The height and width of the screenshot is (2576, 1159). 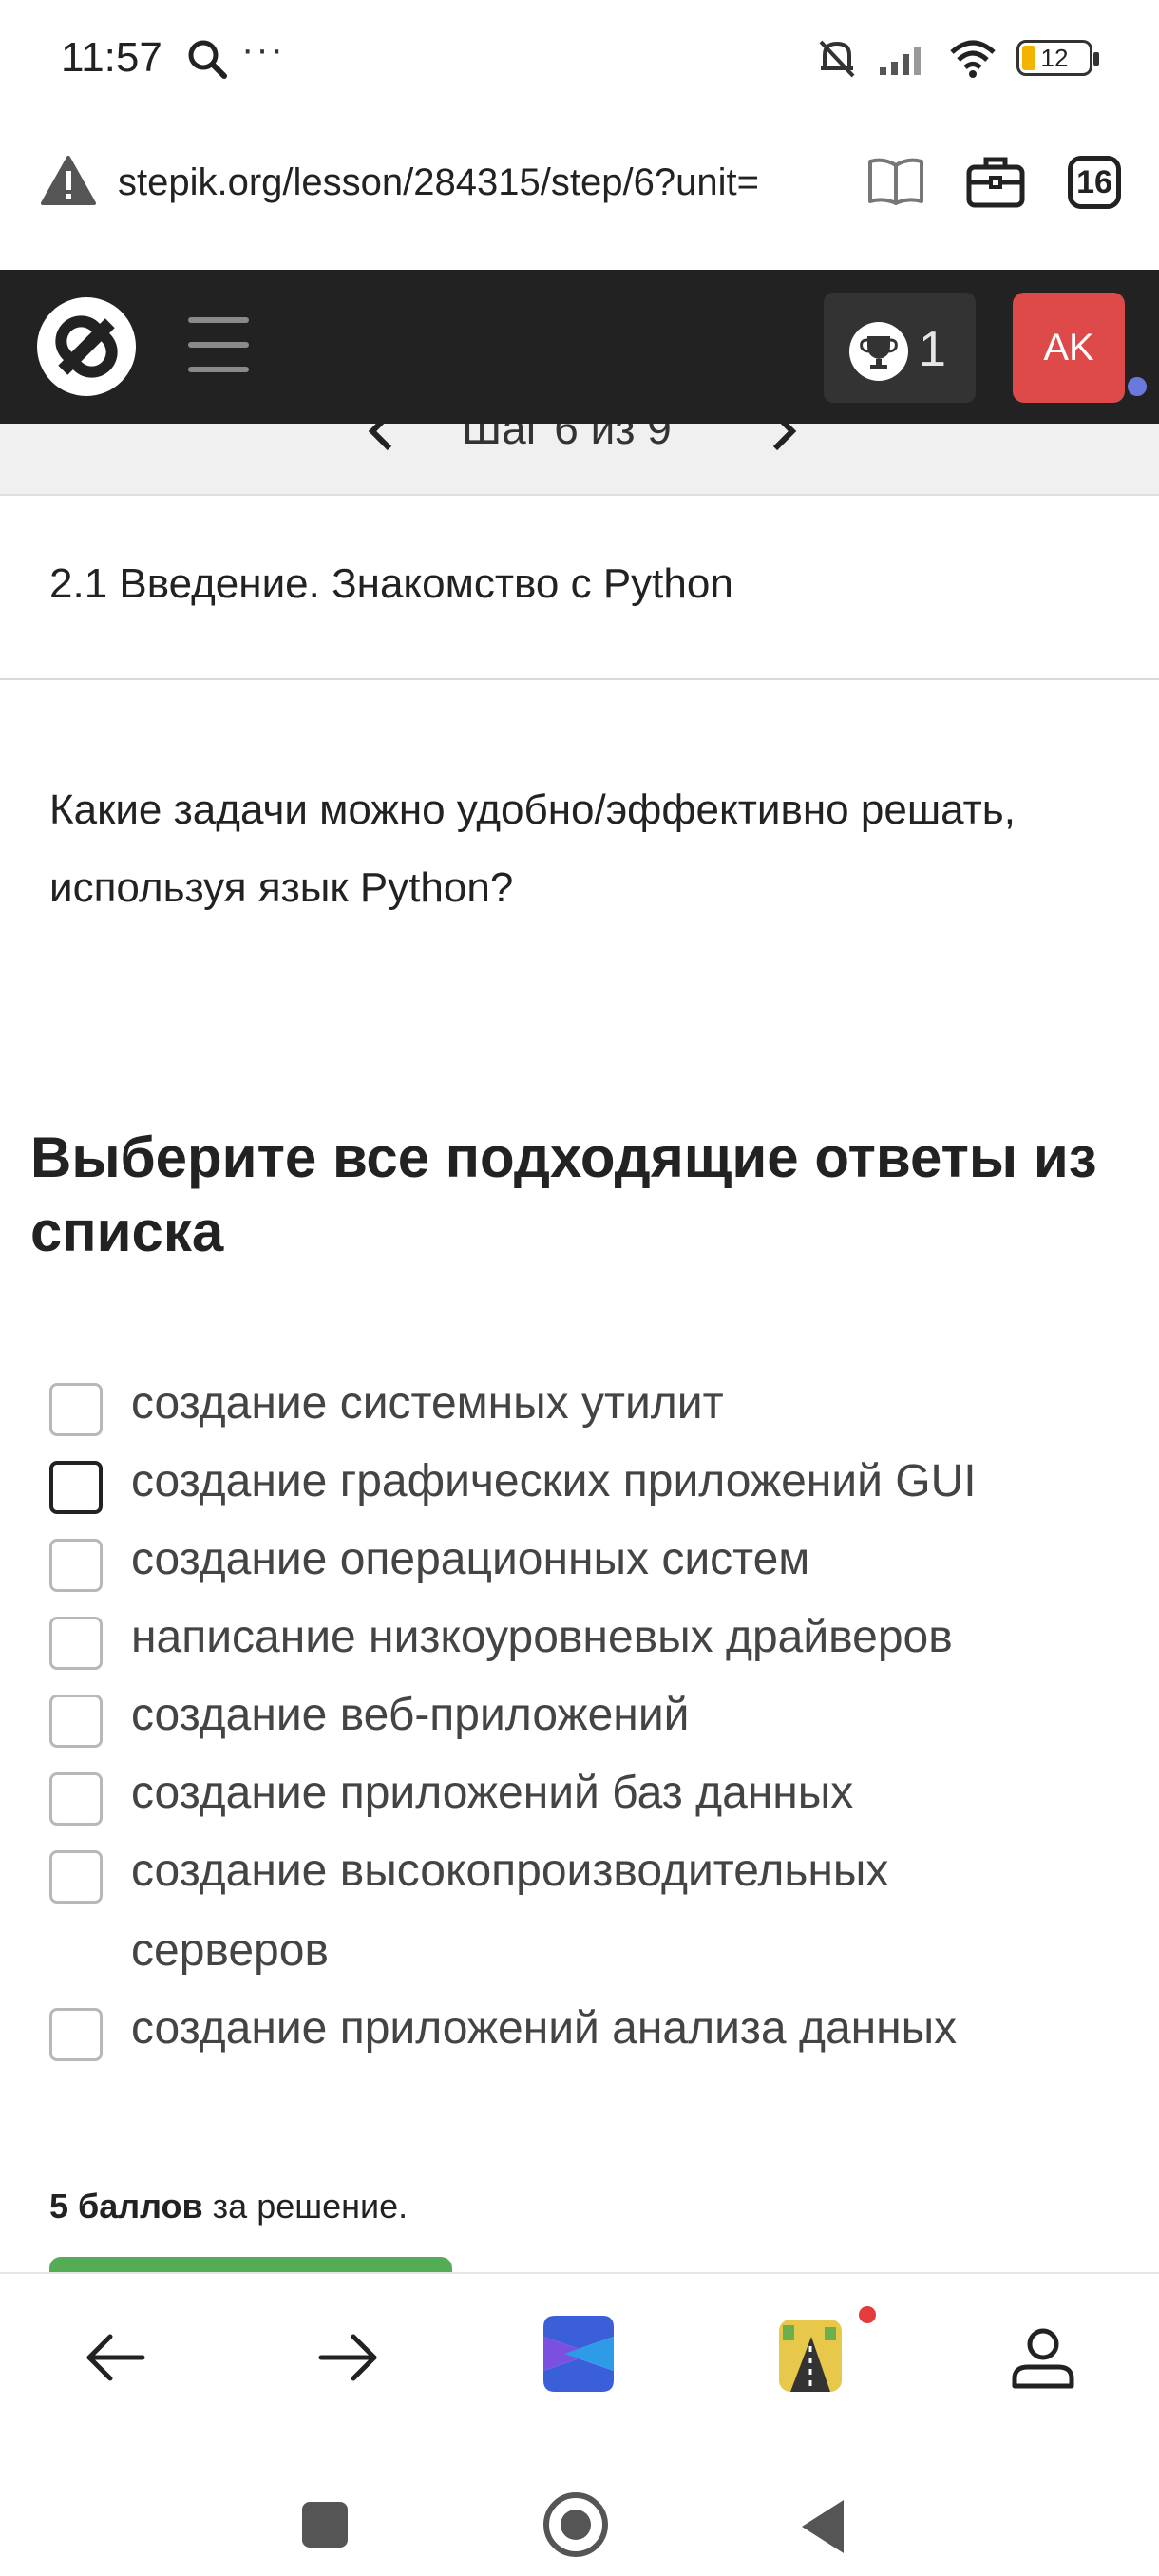 I want to click on stepik-logo-icon, so click(x=86, y=346).